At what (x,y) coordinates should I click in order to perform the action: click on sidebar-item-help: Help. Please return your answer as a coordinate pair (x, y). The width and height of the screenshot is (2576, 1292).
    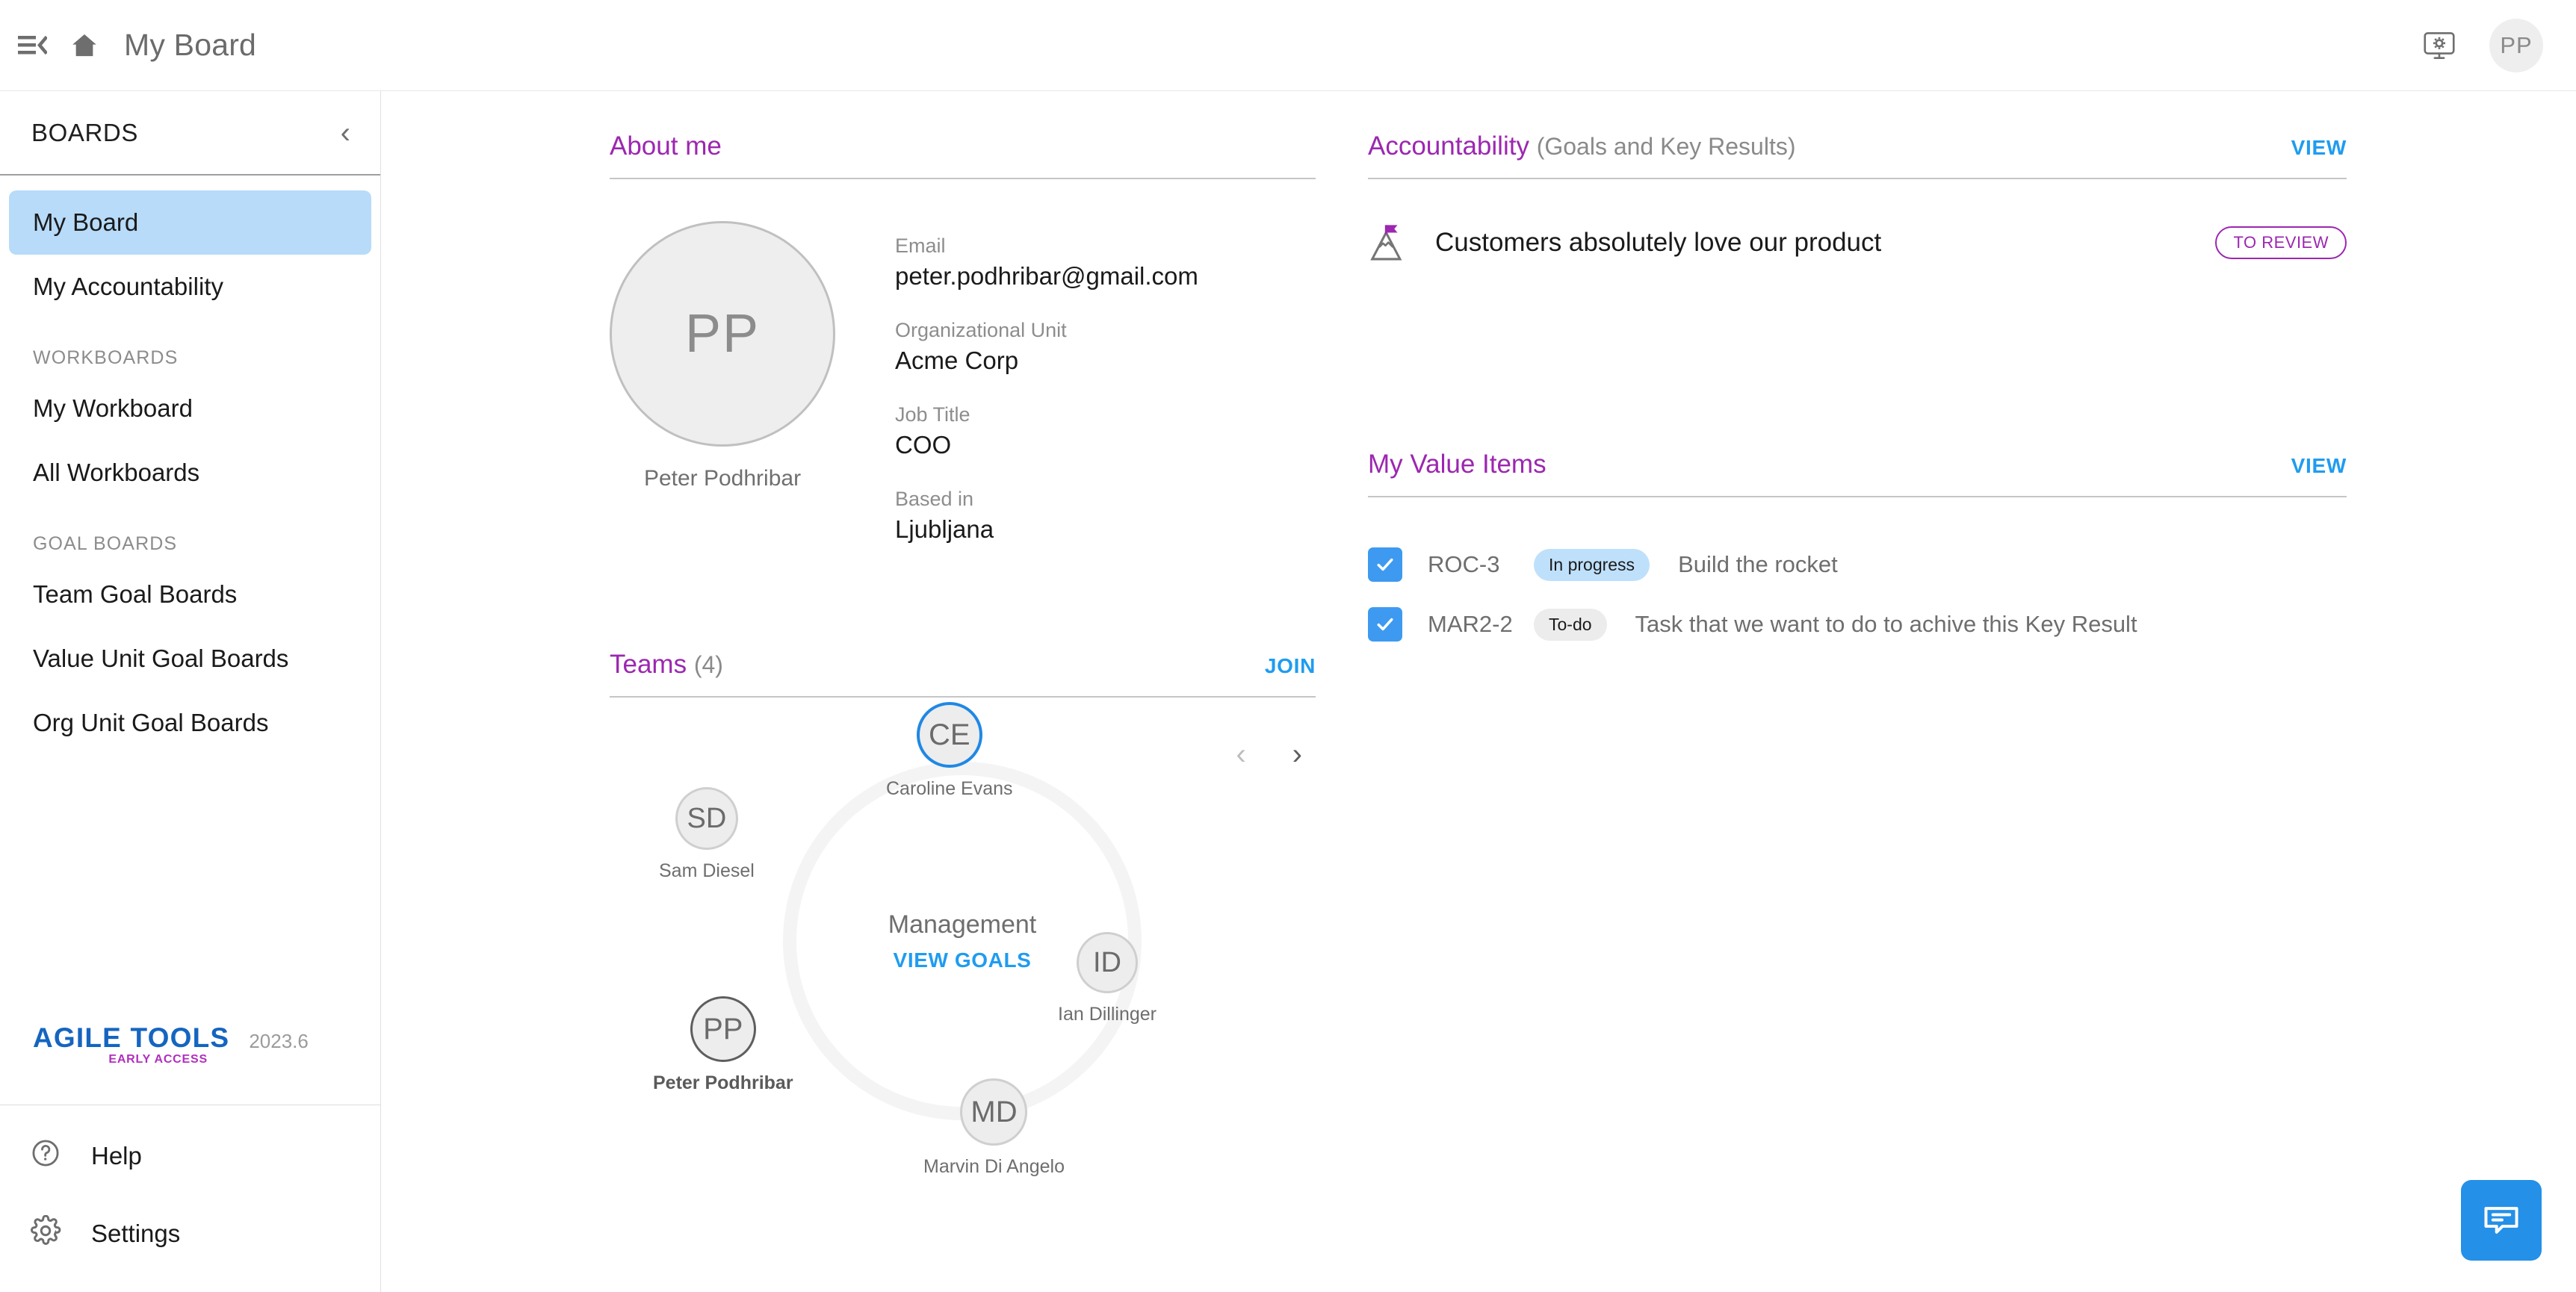
    Looking at the image, I should click on (190, 1156).